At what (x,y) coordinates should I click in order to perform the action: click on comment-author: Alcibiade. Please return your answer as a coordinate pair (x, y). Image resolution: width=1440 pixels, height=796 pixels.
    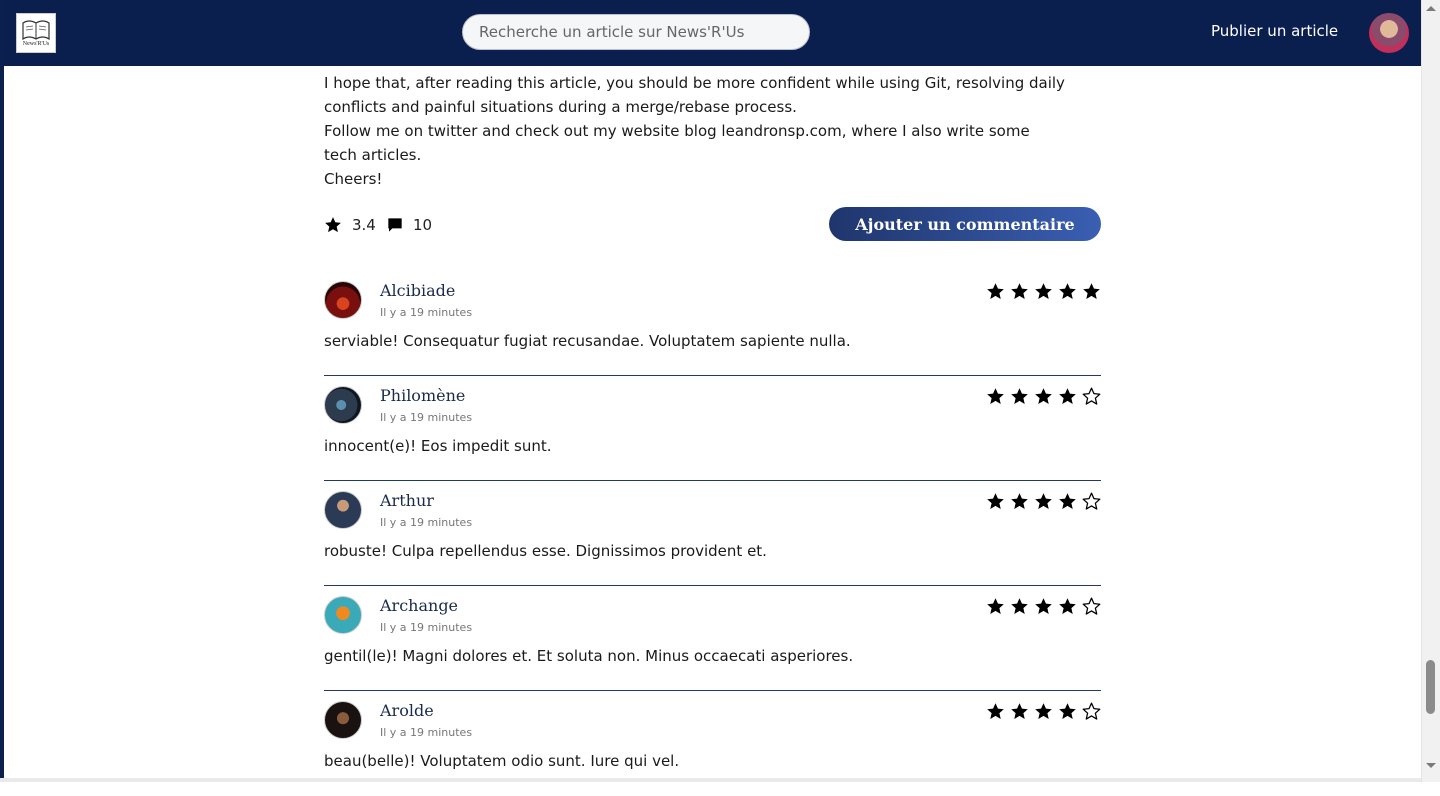
    Looking at the image, I should click on (417, 290).